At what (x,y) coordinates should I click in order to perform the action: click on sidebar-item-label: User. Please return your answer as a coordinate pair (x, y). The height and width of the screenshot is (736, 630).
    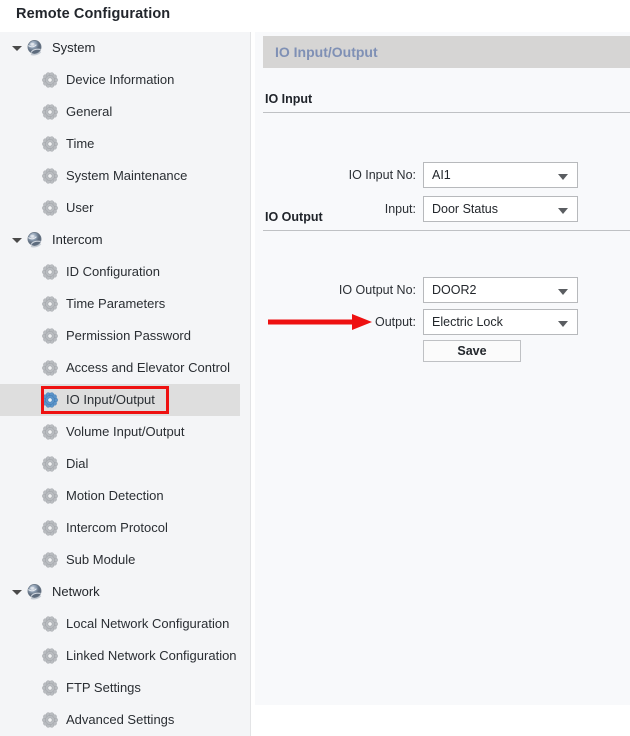
    Looking at the image, I should click on (80, 207).